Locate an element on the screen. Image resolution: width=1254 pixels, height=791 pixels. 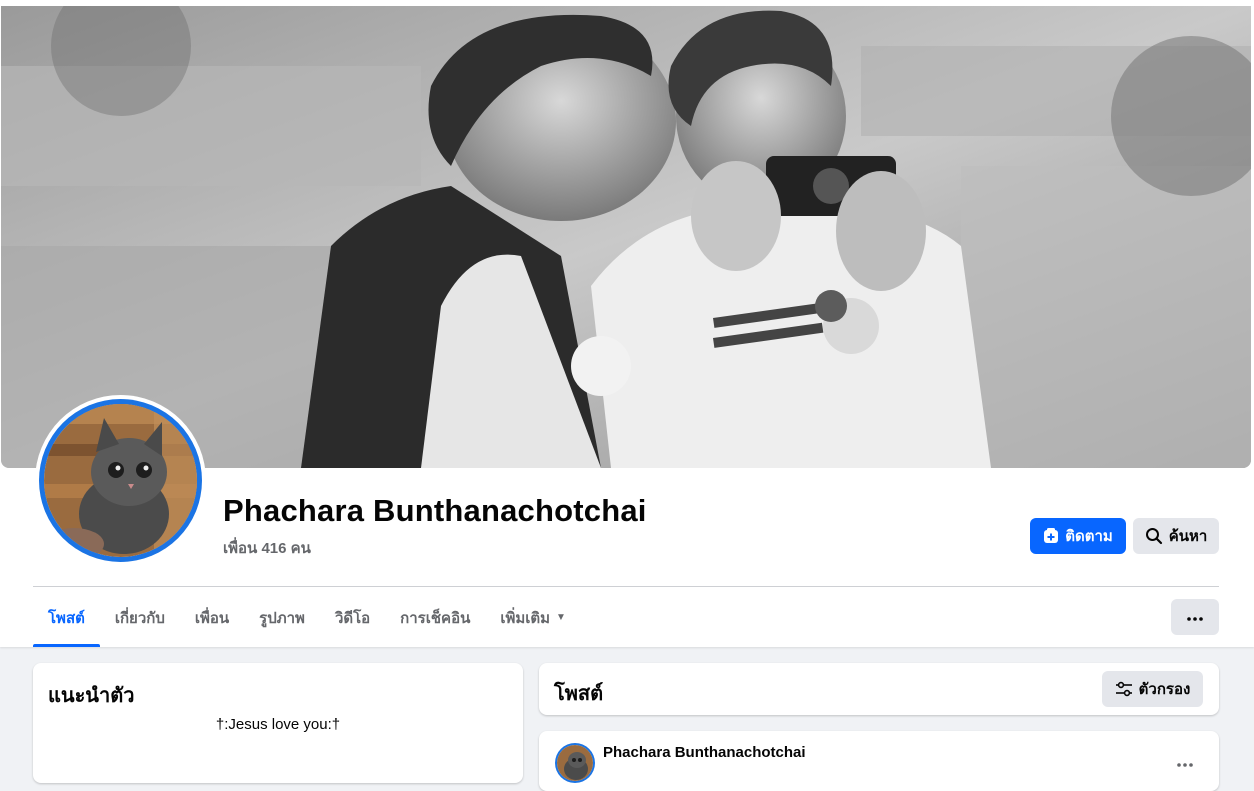
tab-label: เพื่อน is located at coordinates (212, 618).